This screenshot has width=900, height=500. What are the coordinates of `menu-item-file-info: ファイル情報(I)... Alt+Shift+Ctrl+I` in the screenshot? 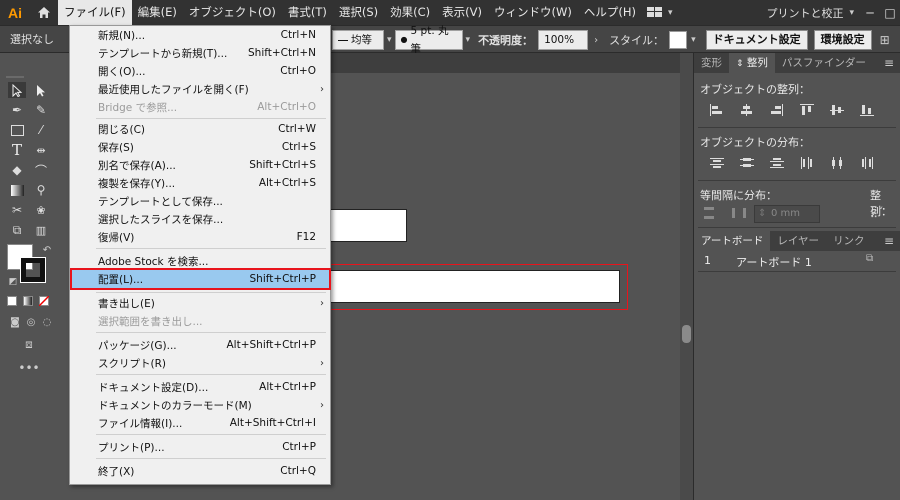 It's located at (200, 423).